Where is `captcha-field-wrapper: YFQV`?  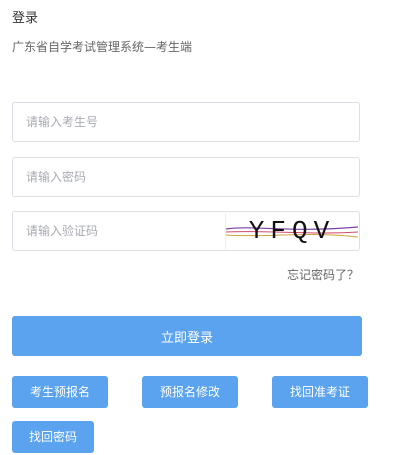 captcha-field-wrapper: YFQV is located at coordinates (186, 231).